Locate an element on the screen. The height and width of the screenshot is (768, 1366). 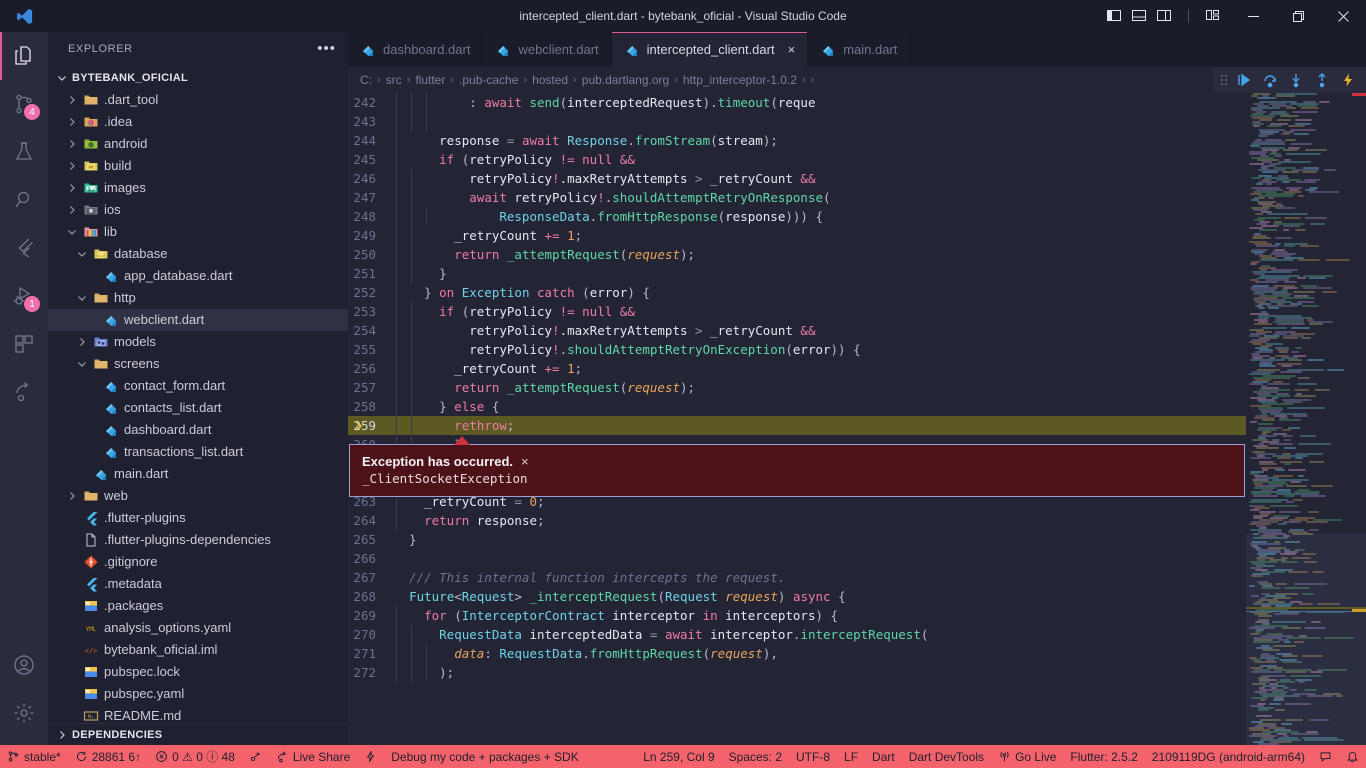
minimap-slider is located at coordinates (1306, 639).